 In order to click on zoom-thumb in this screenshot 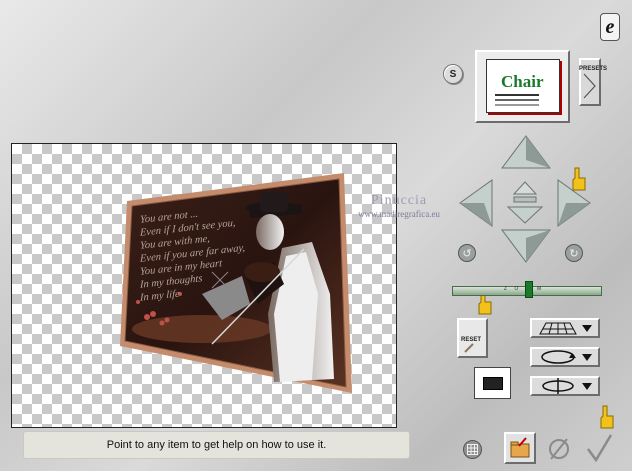, I will do `click(529, 289)`.